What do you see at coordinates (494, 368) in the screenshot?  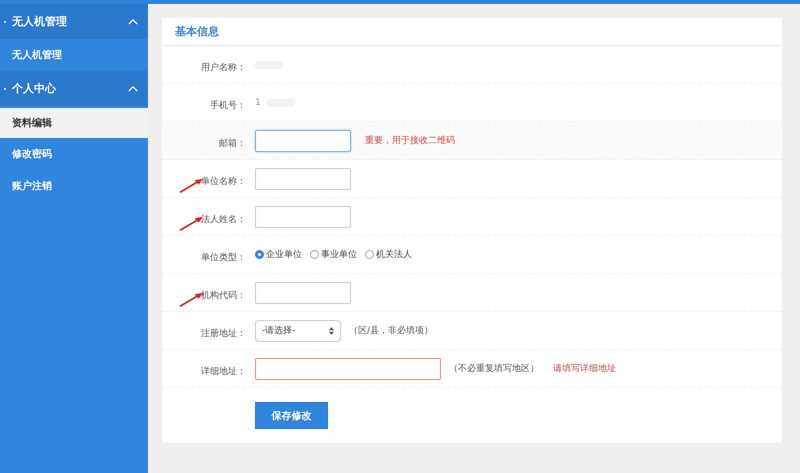 I see `hint-text: （不必重复填写地区）` at bounding box center [494, 368].